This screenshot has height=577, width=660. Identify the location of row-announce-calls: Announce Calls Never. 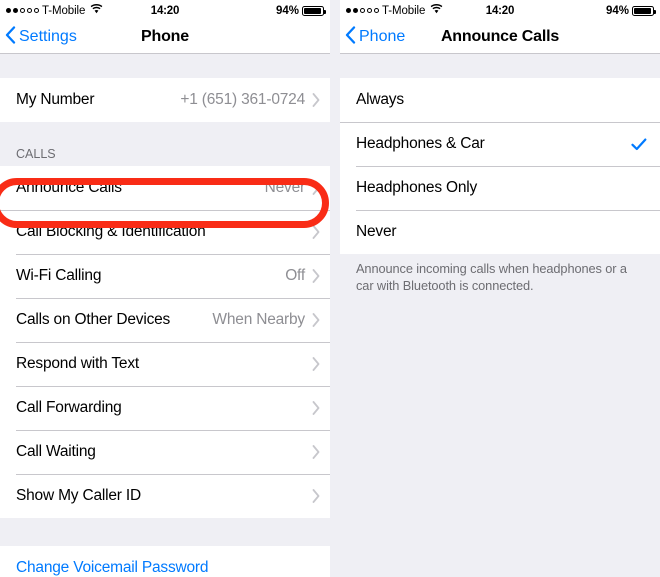
(165, 188).